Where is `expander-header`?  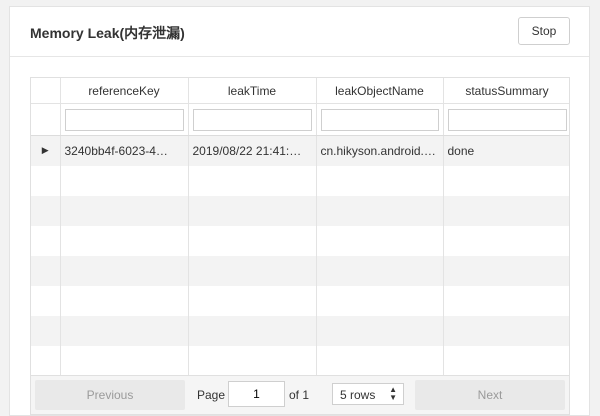 expander-header is located at coordinates (46, 91).